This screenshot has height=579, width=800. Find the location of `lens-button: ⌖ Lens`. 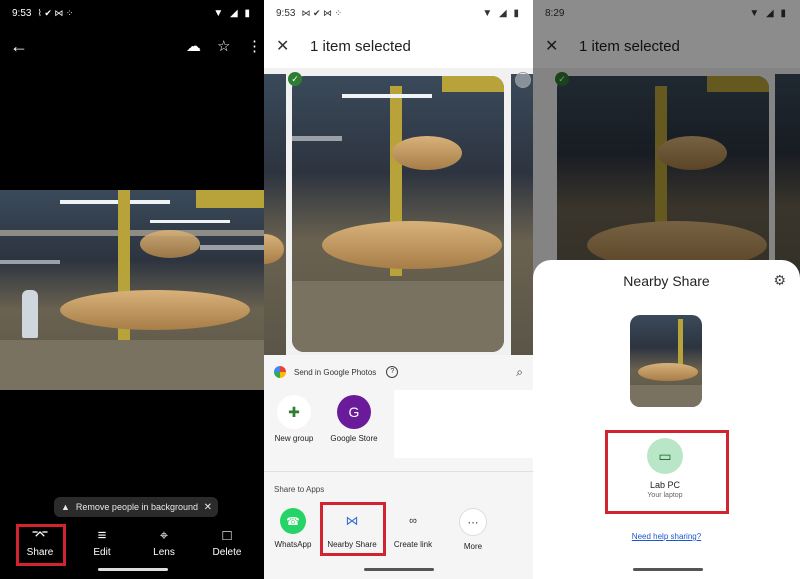

lens-button: ⌖ Lens is located at coordinates (164, 542).